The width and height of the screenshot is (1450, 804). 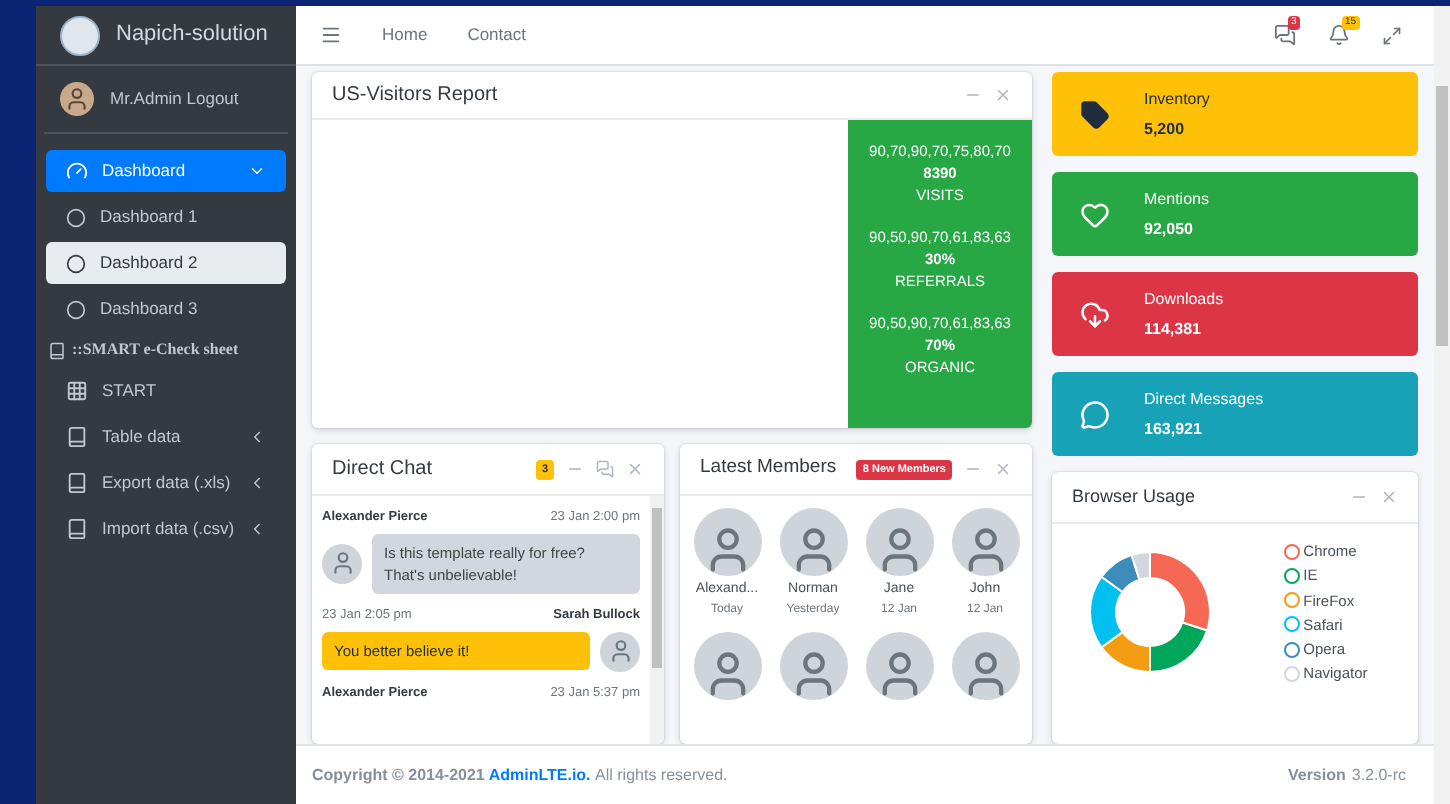 I want to click on info-label: Inventory, so click(x=1177, y=99).